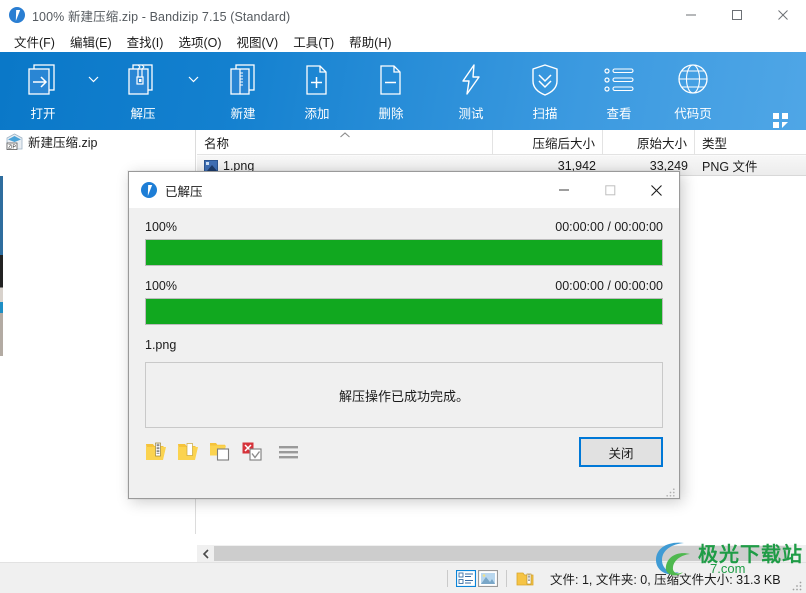 The width and height of the screenshot is (806, 593). Describe the element at coordinates (97, 141) in the screenshot. I see `tree-item-archive-root: ZIP 新建压缩.zip` at that location.